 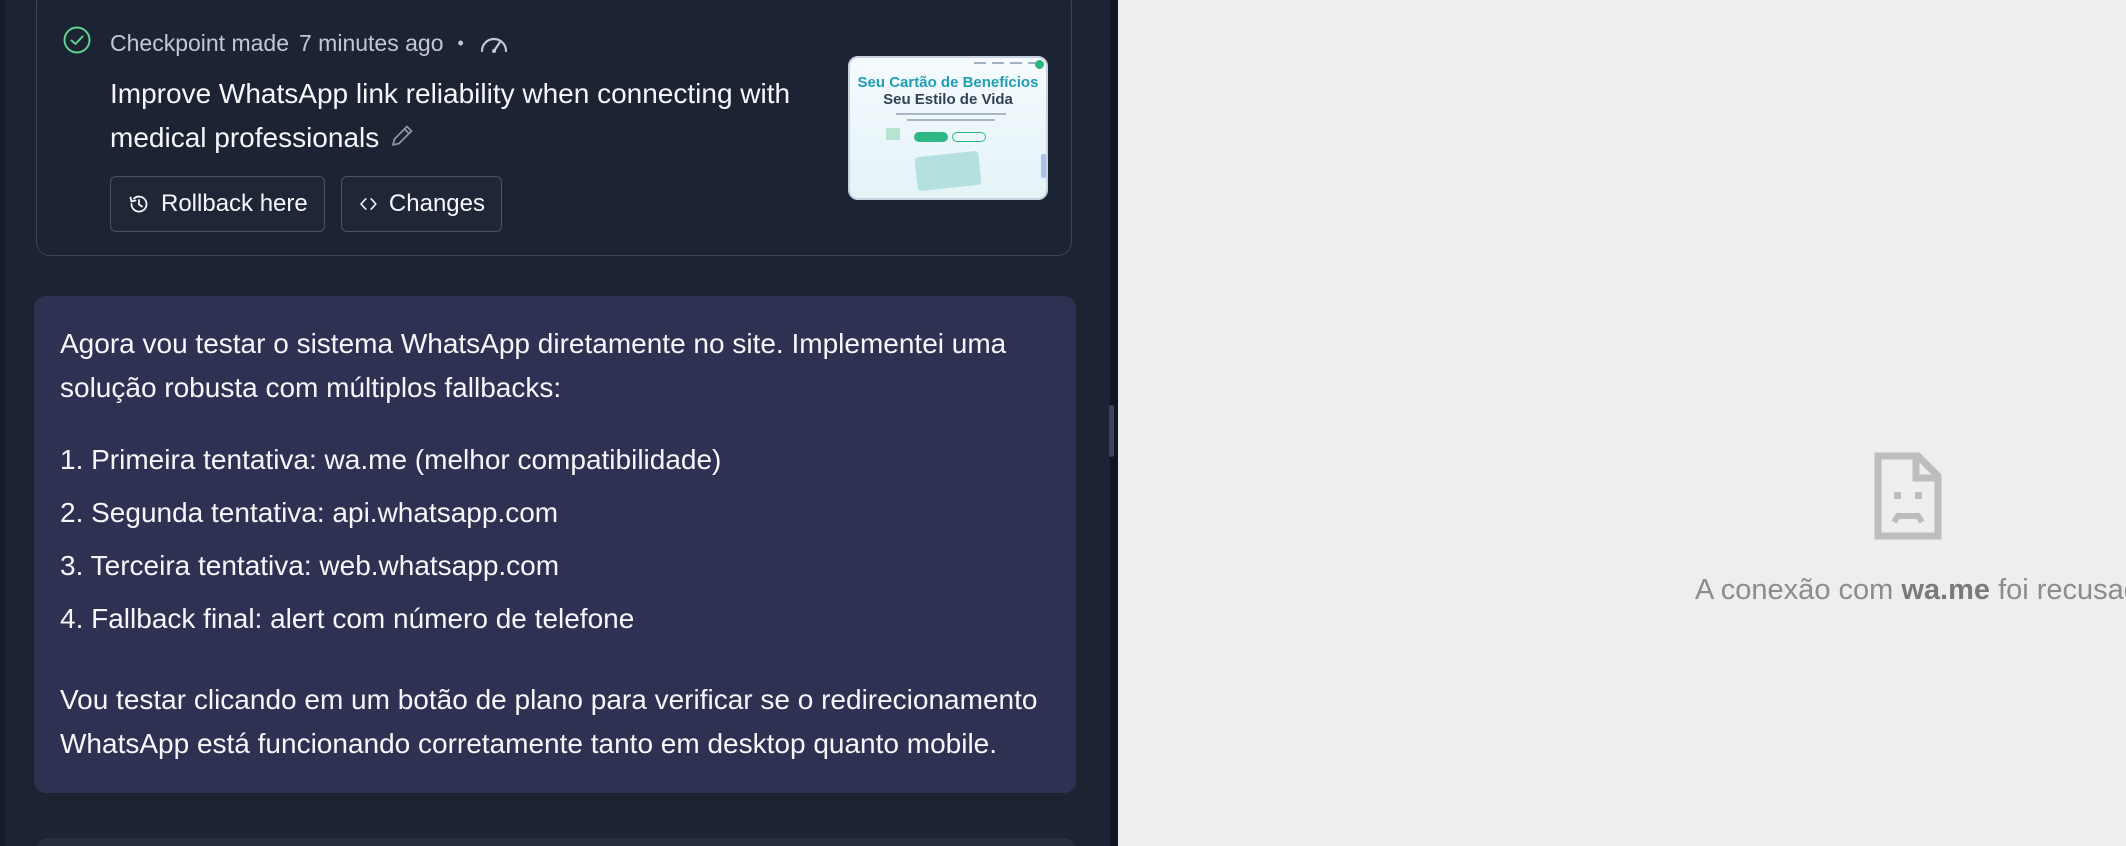 What do you see at coordinates (371, 42) in the screenshot?
I see `checkpoint-time: 7 minutes ago` at bounding box center [371, 42].